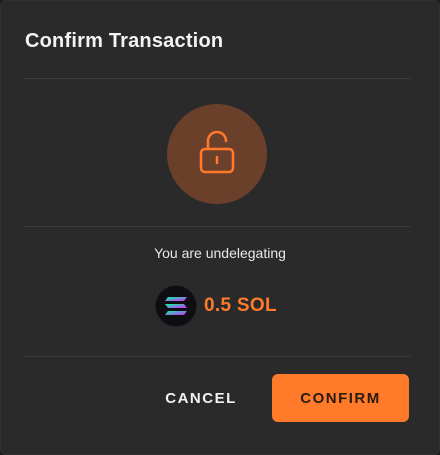 This screenshot has width=440, height=455. What do you see at coordinates (240, 305) in the screenshot?
I see `amount-value: 0.5 SOL` at bounding box center [240, 305].